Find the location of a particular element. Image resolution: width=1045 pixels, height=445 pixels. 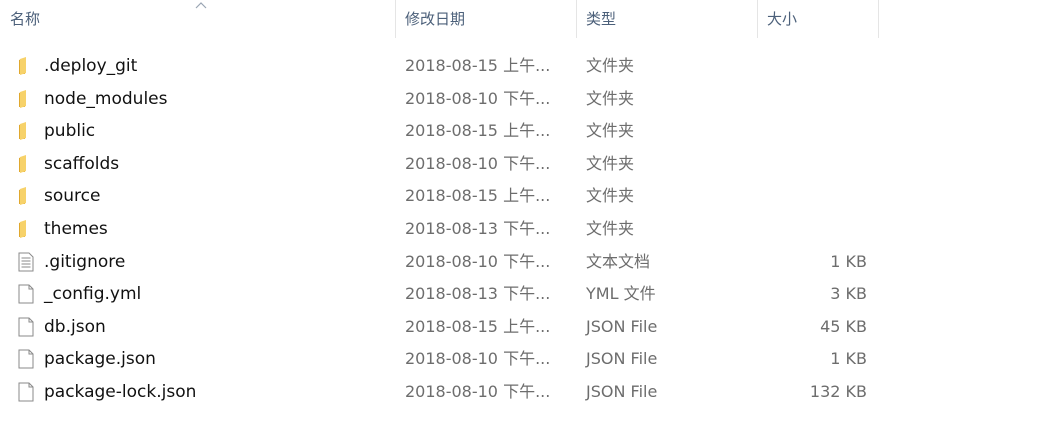

column-header-size: 大小 is located at coordinates (819, 19).